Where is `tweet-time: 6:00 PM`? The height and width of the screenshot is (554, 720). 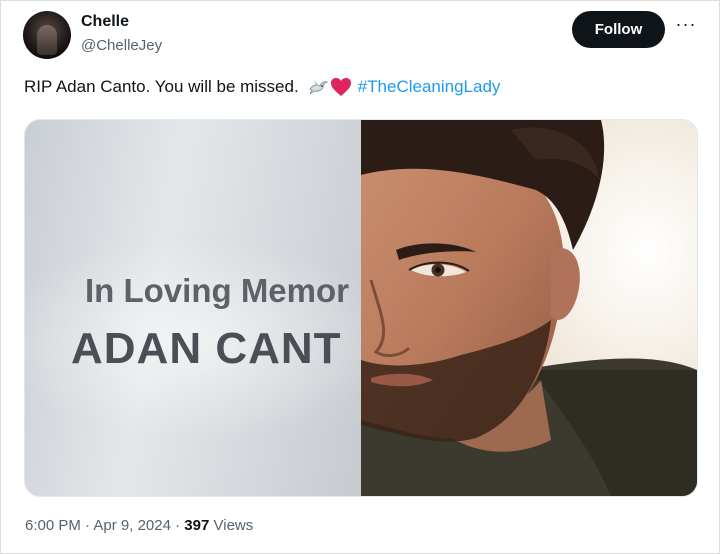
tweet-time: 6:00 PM is located at coordinates (53, 525).